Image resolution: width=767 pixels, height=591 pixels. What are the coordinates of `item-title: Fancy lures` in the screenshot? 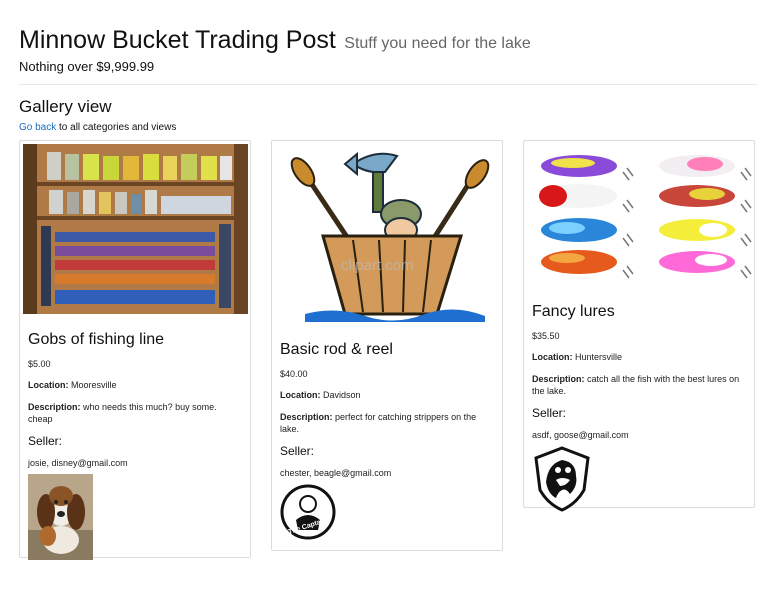 It's located at (639, 312).